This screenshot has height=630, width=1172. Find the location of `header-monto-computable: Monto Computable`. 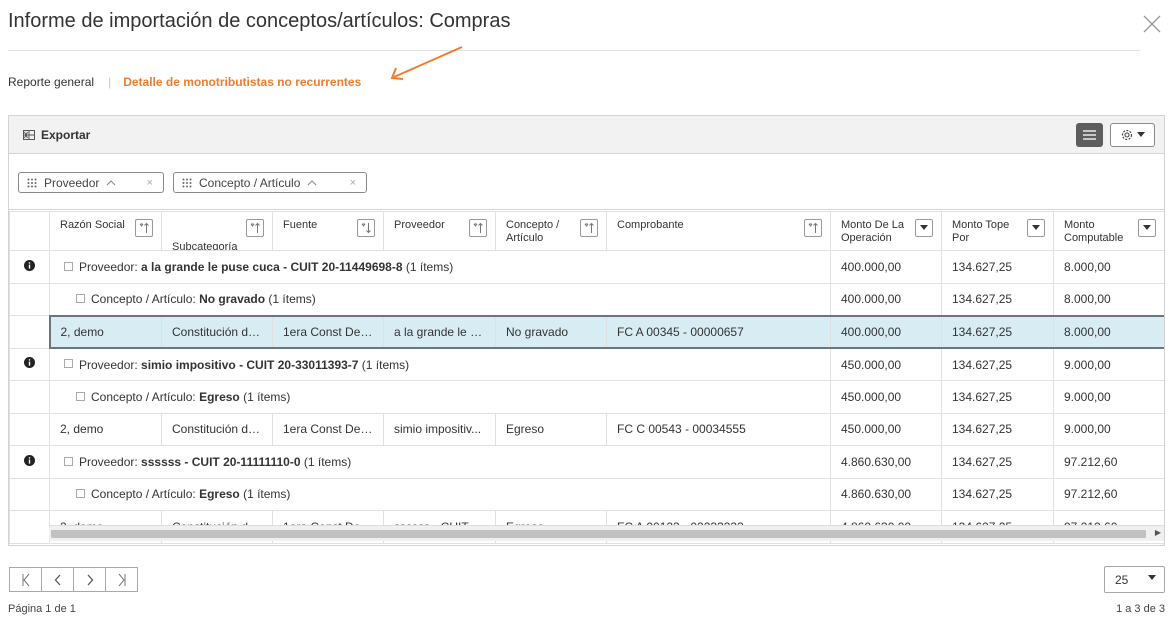

header-monto-computable: Monto Computable is located at coordinates (1108, 231).